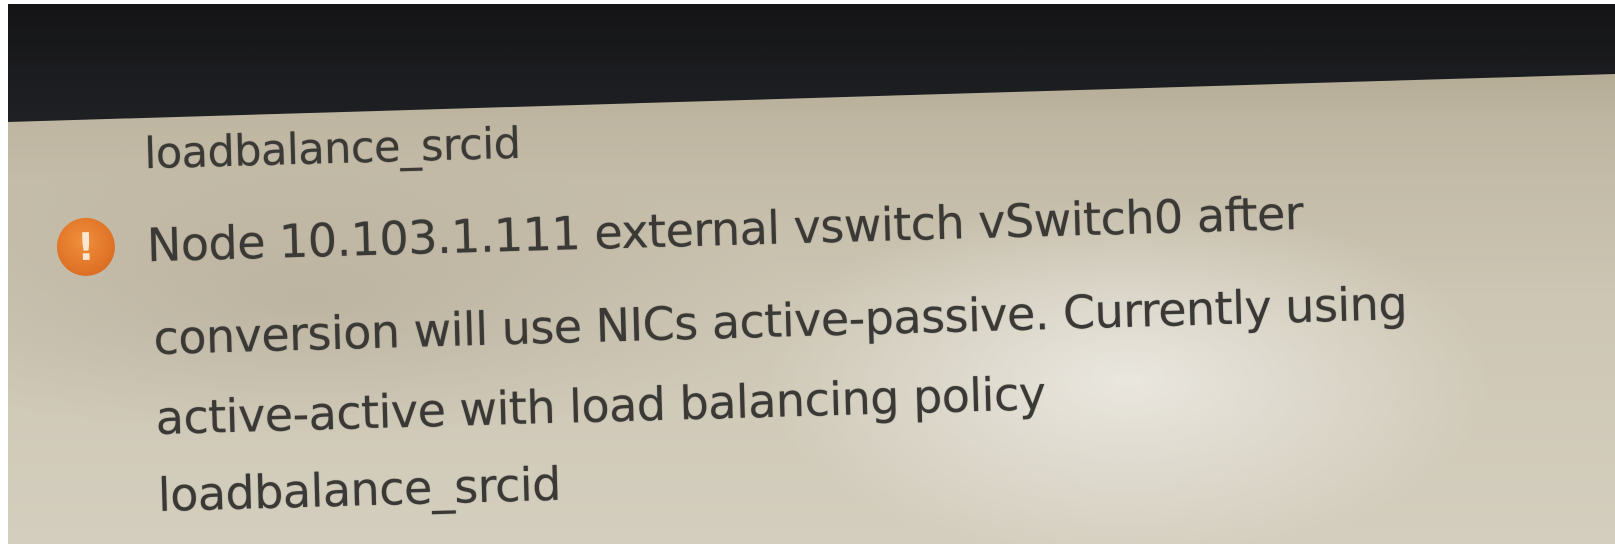 The width and height of the screenshot is (1615, 544). Describe the element at coordinates (86, 247) in the screenshot. I see `warning-icon: !` at that location.